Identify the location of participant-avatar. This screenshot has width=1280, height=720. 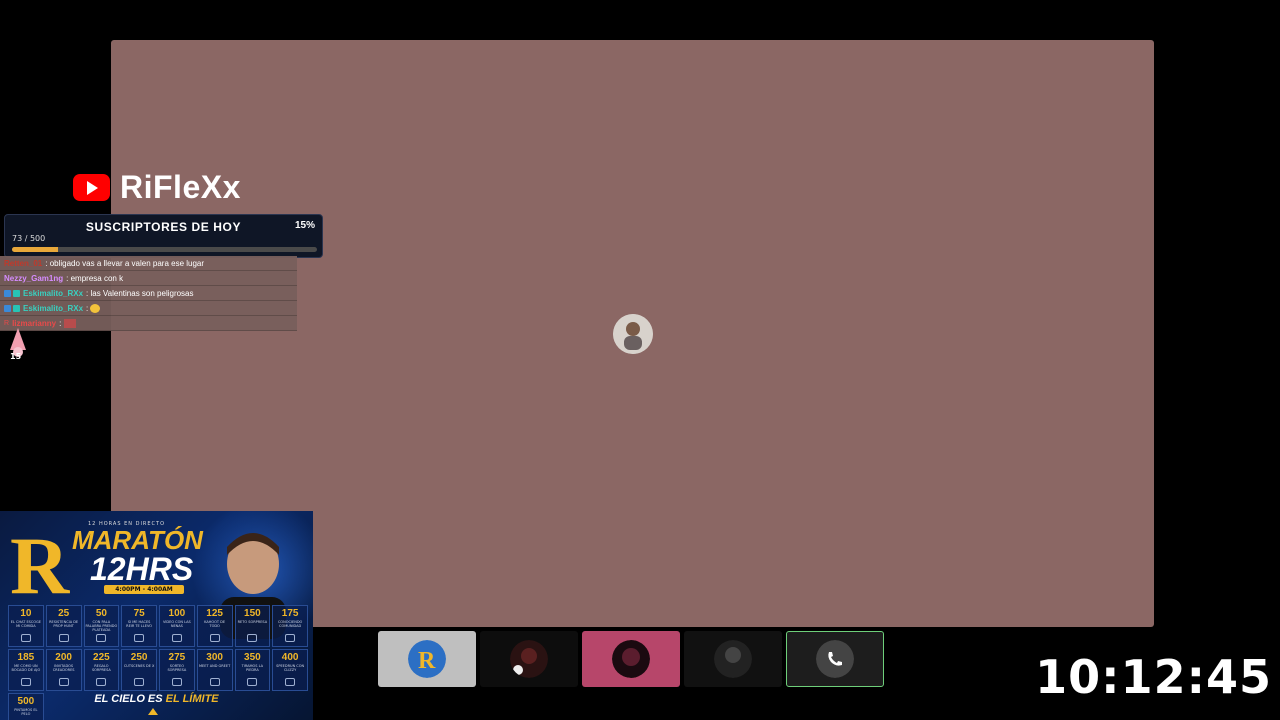
(633, 334).